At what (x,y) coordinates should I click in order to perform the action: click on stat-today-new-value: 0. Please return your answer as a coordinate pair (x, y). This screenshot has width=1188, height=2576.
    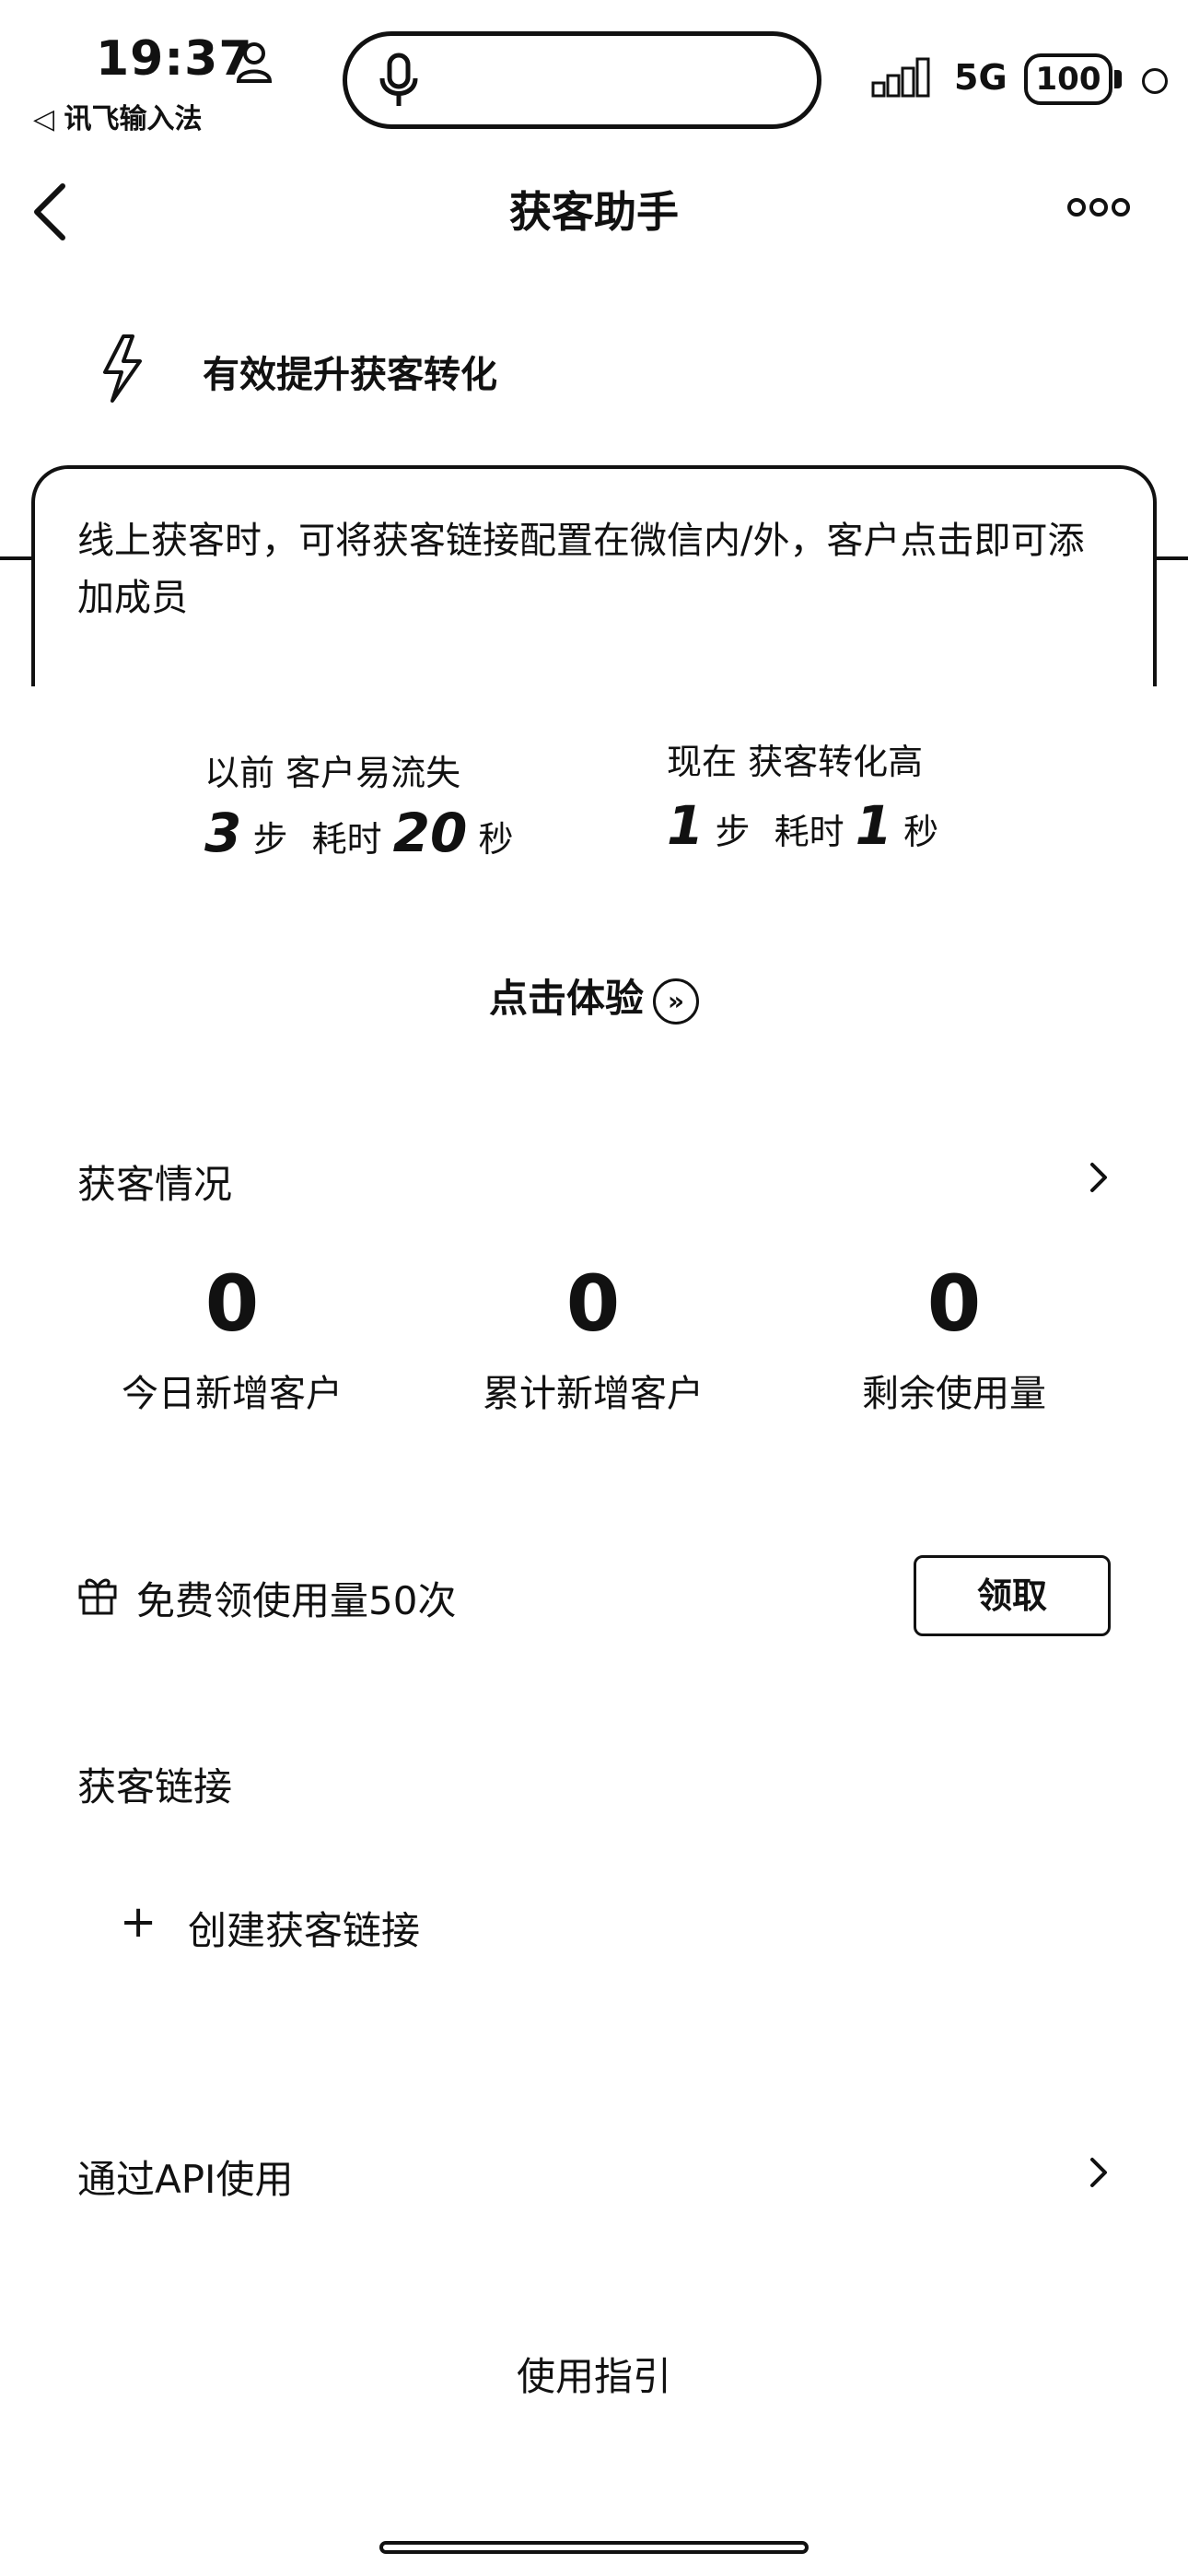
    Looking at the image, I should click on (232, 1304).